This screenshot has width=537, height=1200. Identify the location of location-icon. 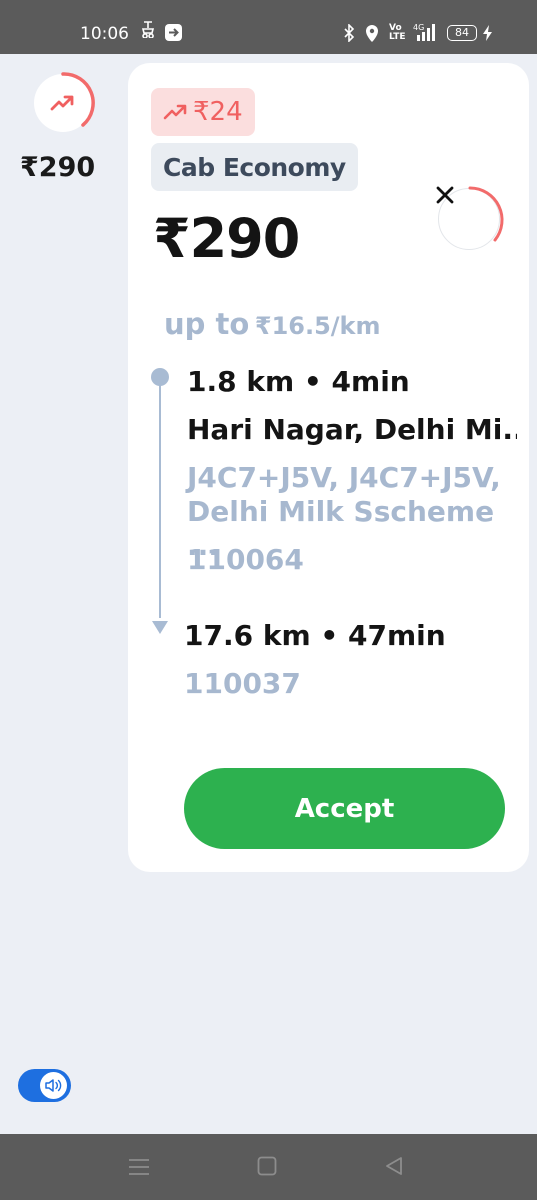
(372, 35).